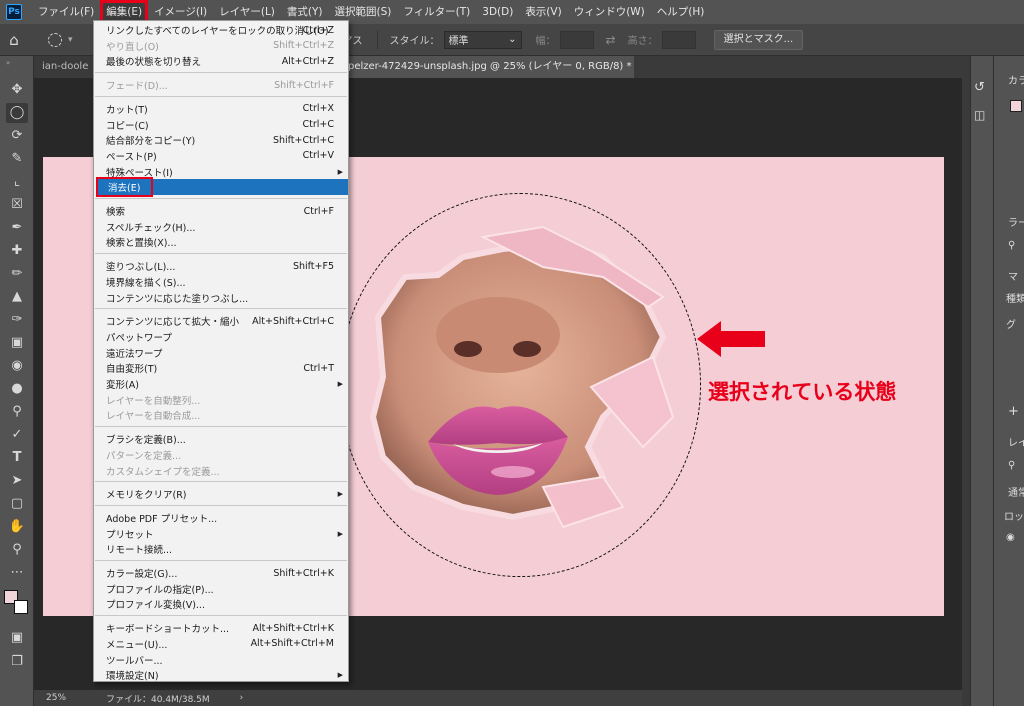 The image size is (1024, 706). I want to click on menu-item: 自由変形(T) Ctrl+T, so click(221, 368).